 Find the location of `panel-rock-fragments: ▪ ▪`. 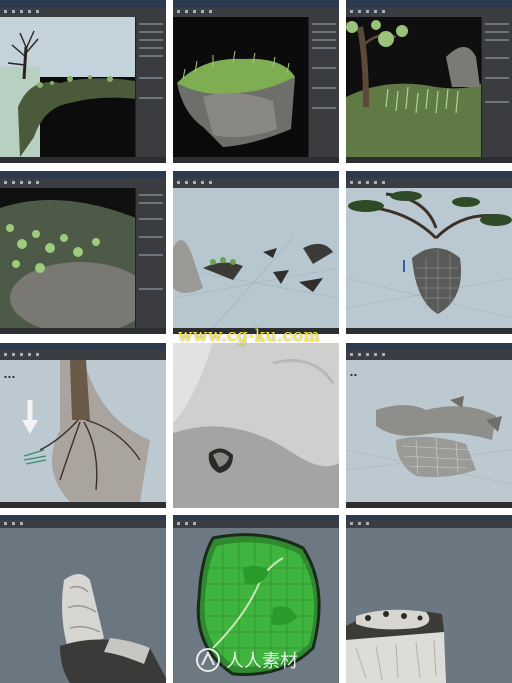

panel-rock-fragments: ▪ ▪ is located at coordinates (429, 425).